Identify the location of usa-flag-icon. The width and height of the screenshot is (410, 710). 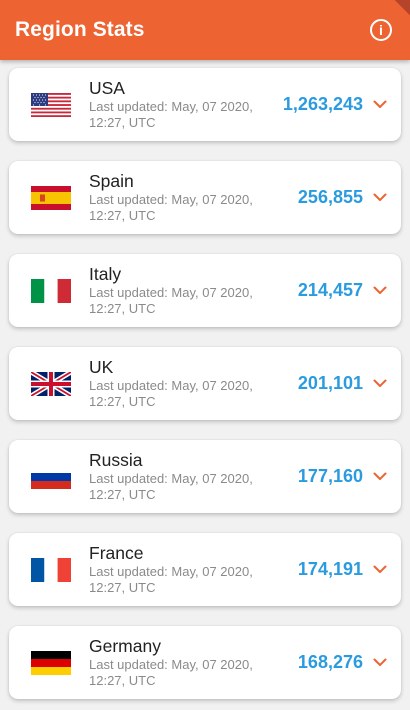
(51, 104).